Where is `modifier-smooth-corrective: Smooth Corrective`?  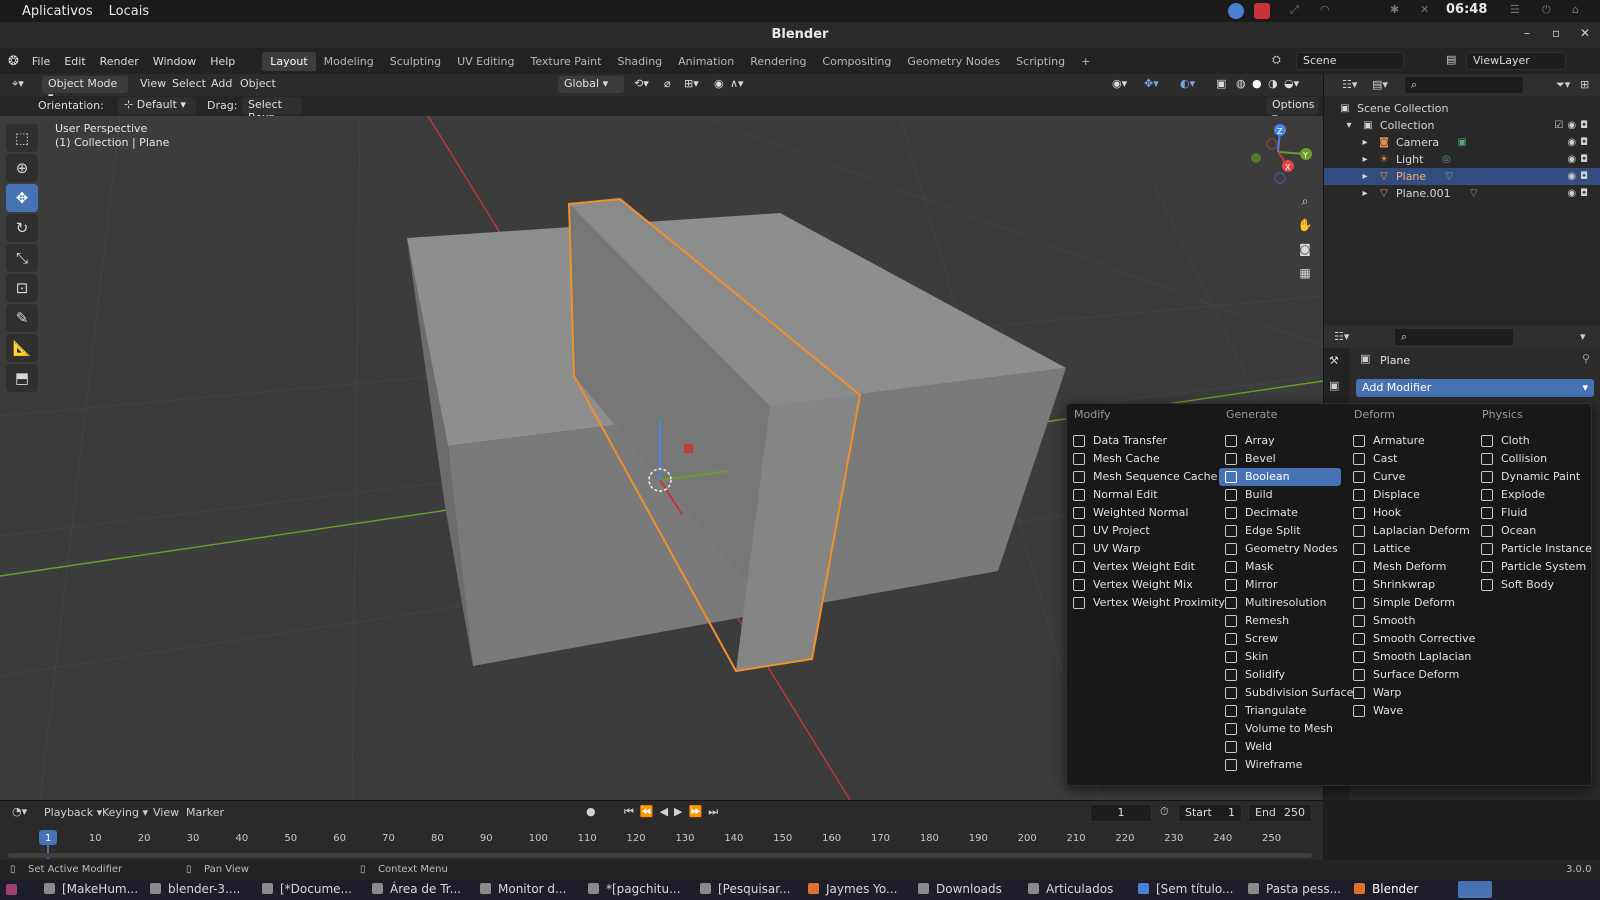 modifier-smooth-corrective: Smooth Corrective is located at coordinates (1411, 639).